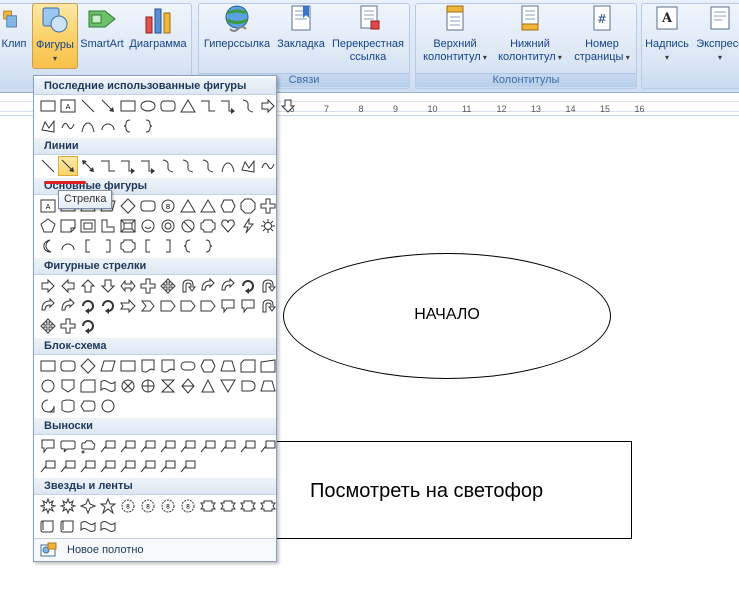 The width and height of the screenshot is (739, 616). What do you see at coordinates (208, 166) in the screenshot?
I see `shape-scurve-icon` at bounding box center [208, 166].